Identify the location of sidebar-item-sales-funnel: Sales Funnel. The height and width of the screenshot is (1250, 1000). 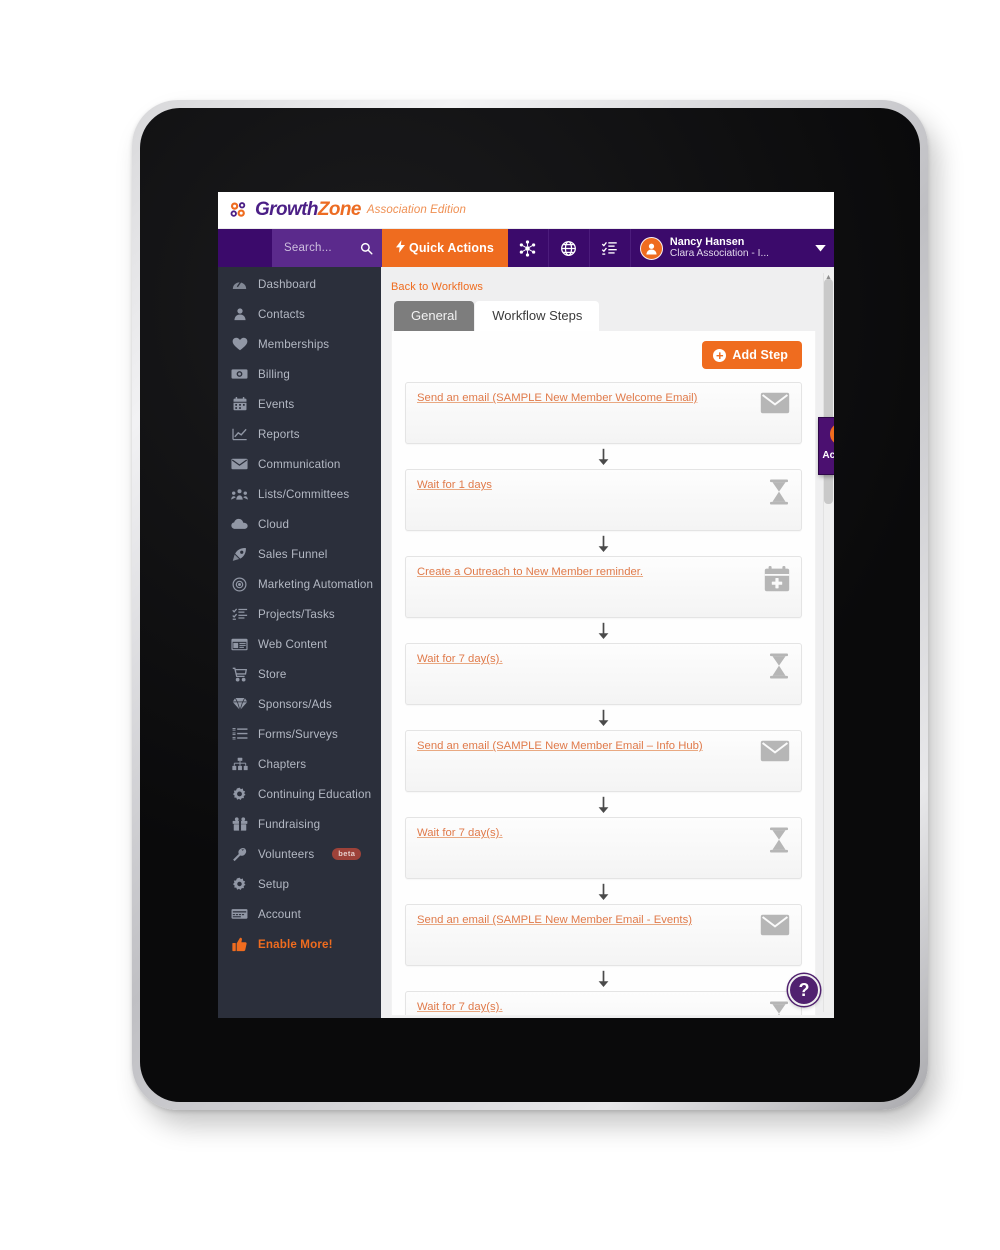
(299, 554).